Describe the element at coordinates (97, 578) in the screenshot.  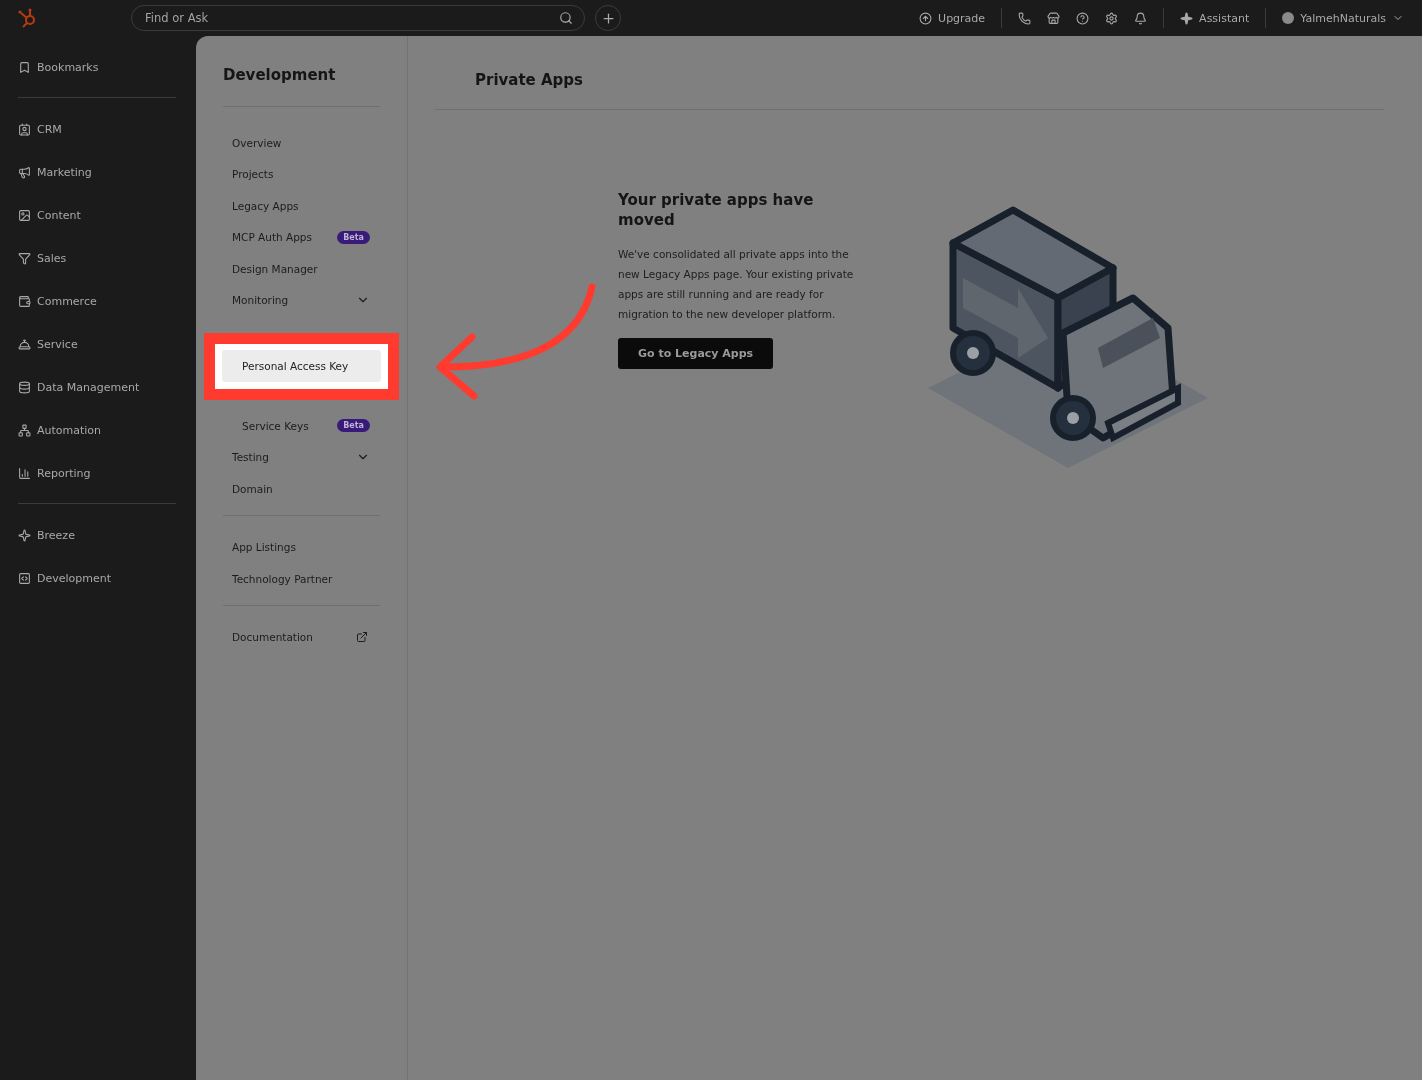
I see `nav-item: Development` at that location.